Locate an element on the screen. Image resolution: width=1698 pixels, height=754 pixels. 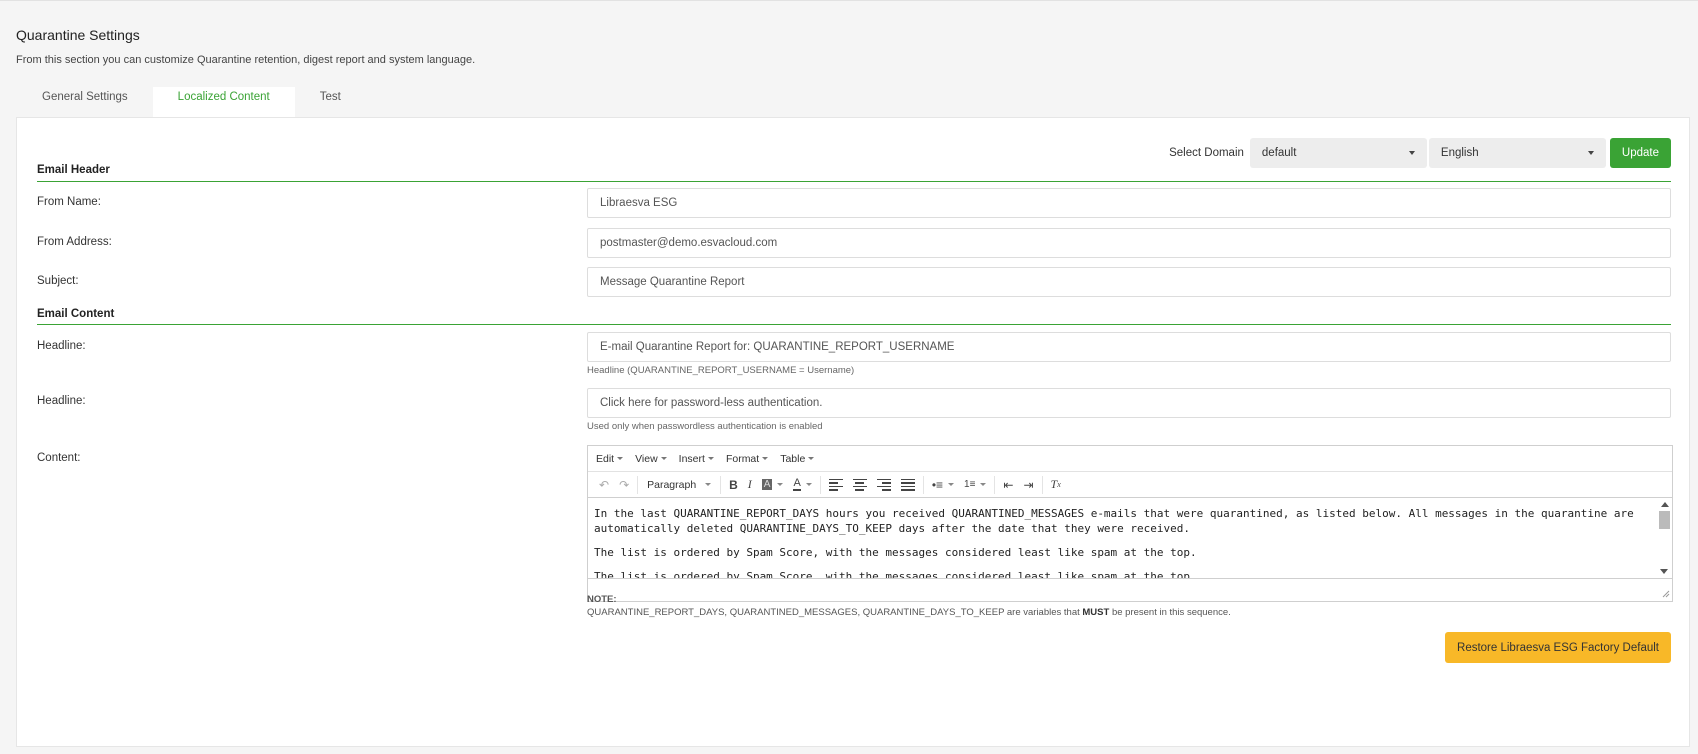
clear-formatting-icon: Tx is located at coordinates (1056, 484).